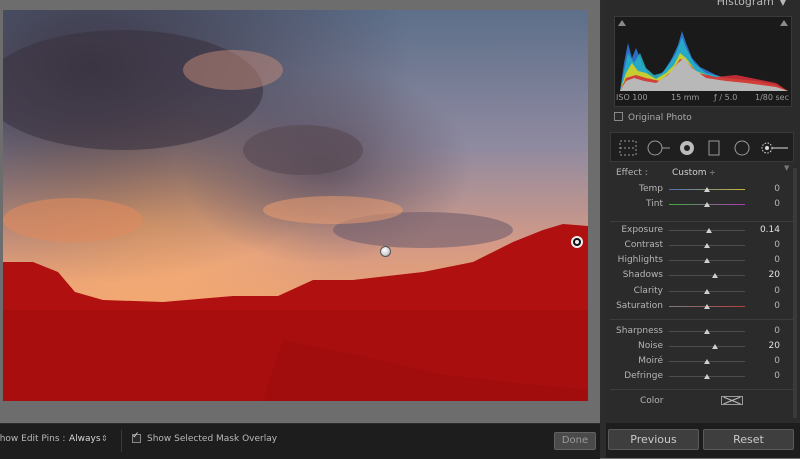 This screenshot has width=800, height=459. I want to click on slider-label: Contrast, so click(643, 245).